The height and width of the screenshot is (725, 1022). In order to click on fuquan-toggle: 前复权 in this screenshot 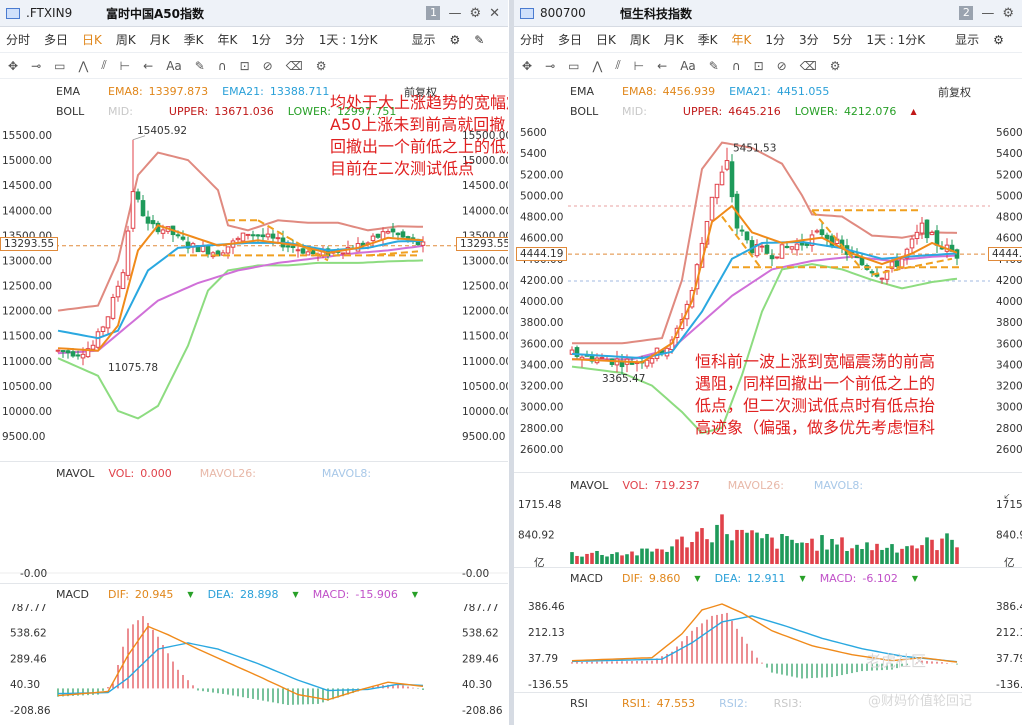, I will do `click(954, 92)`.